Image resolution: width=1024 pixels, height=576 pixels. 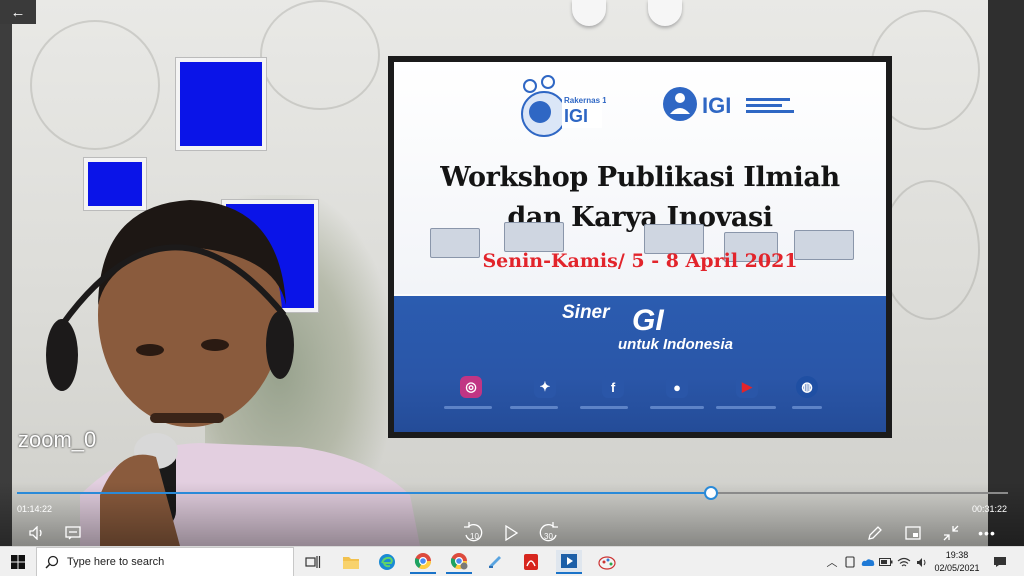 What do you see at coordinates (585, 100) in the screenshot?
I see `svg-text: Rakernas 1` at bounding box center [585, 100].